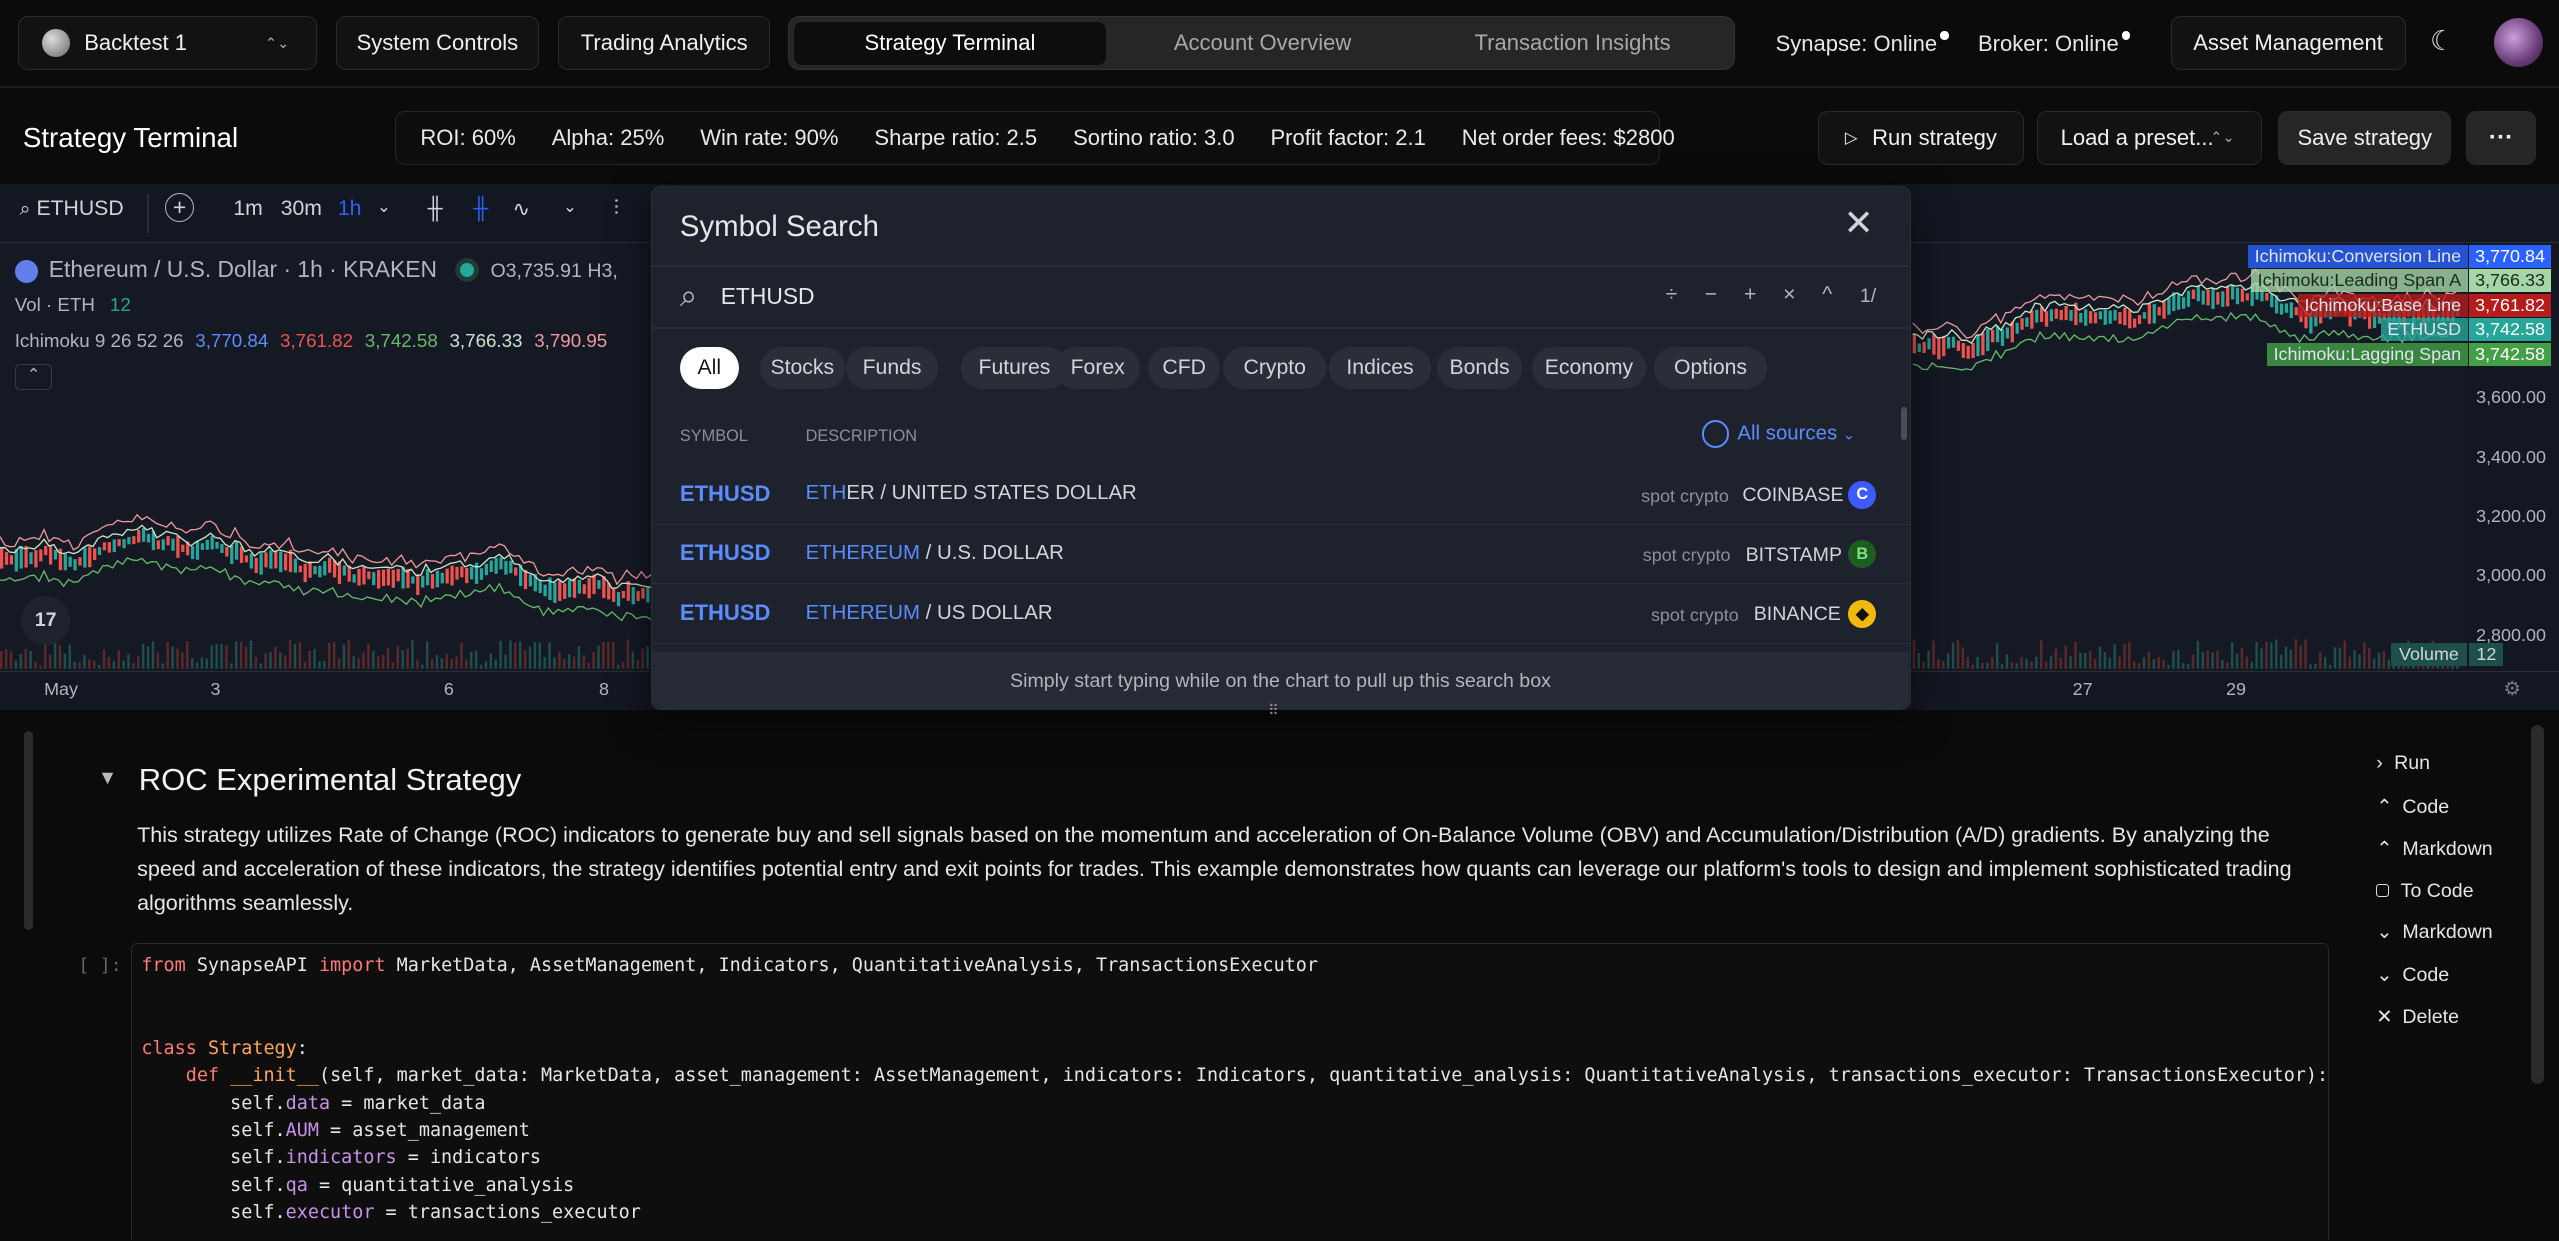 The height and width of the screenshot is (1241, 2559). Describe the element at coordinates (1750, 295) in the screenshot. I see `plus-icon: +` at that location.